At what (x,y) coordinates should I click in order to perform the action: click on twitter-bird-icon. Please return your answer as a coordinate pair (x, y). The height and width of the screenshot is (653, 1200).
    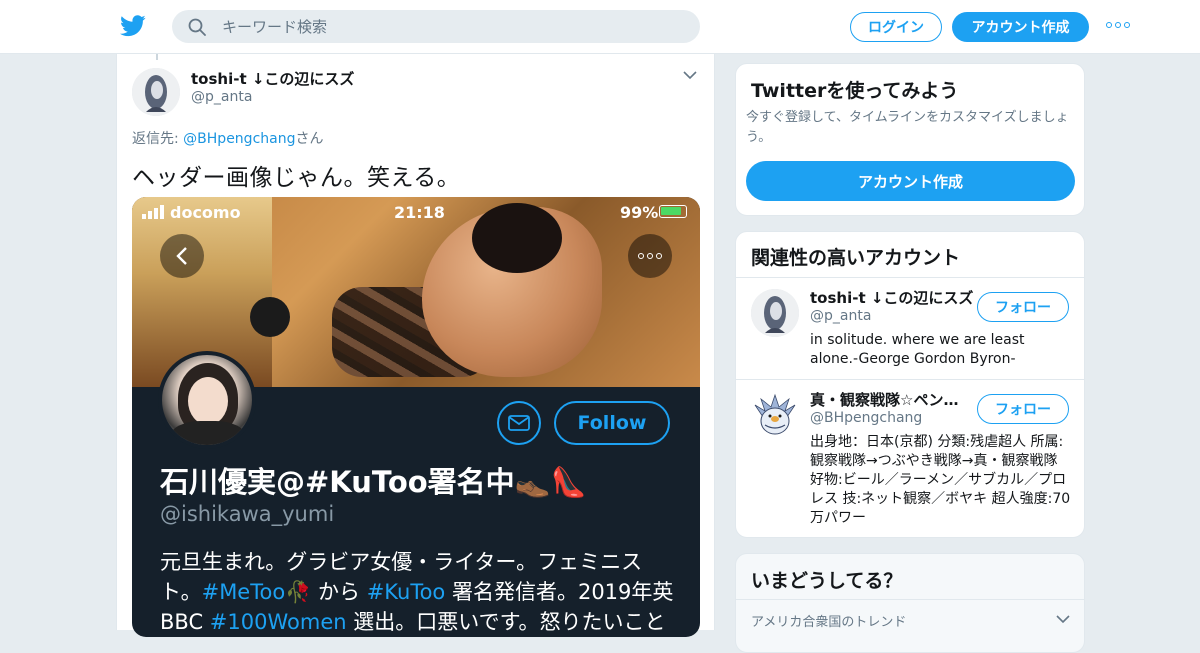
    Looking at the image, I should click on (133, 26).